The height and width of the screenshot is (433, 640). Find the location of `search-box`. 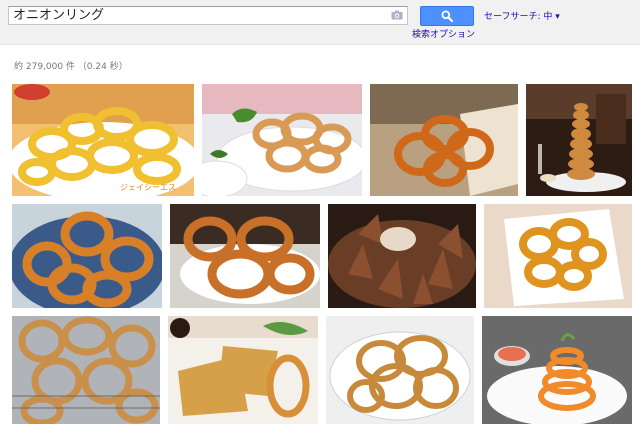

search-box is located at coordinates (208, 15).